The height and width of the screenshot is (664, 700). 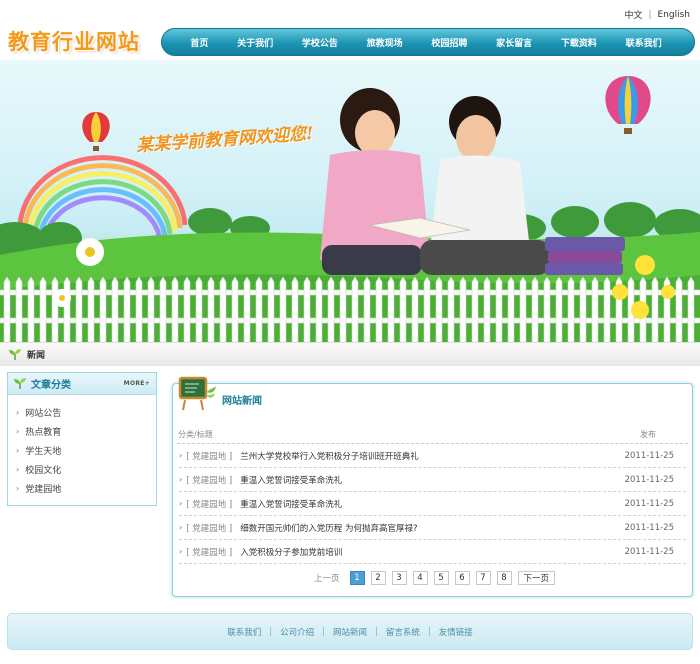 What do you see at coordinates (242, 401) in the screenshot?
I see `news-title: 网站新闻` at bounding box center [242, 401].